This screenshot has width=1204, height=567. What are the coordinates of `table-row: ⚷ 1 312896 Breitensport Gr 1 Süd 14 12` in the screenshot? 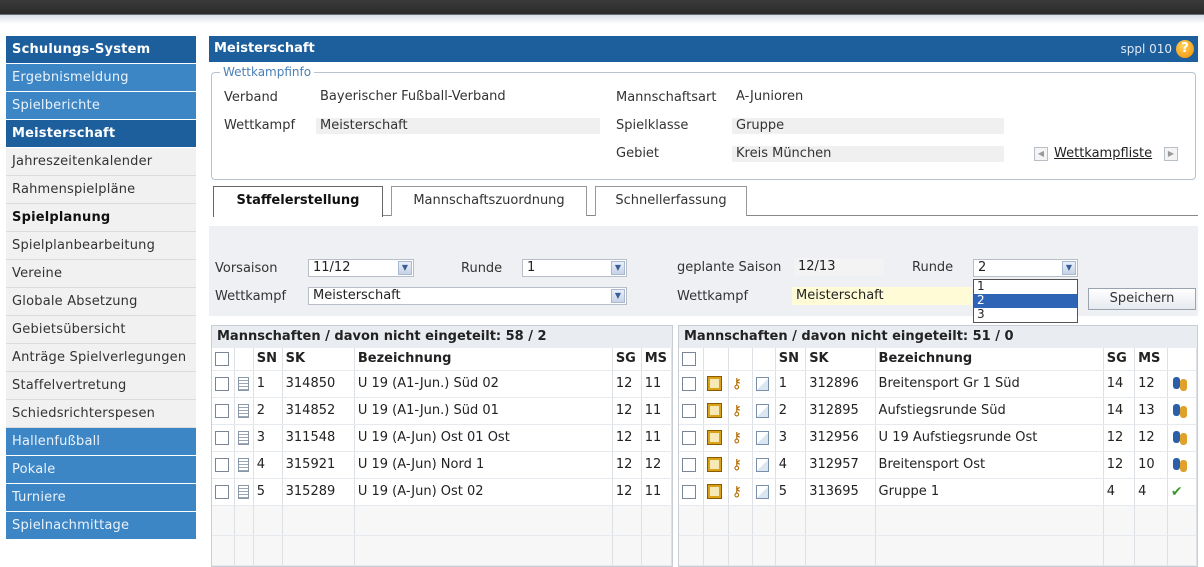 It's located at (938, 384).